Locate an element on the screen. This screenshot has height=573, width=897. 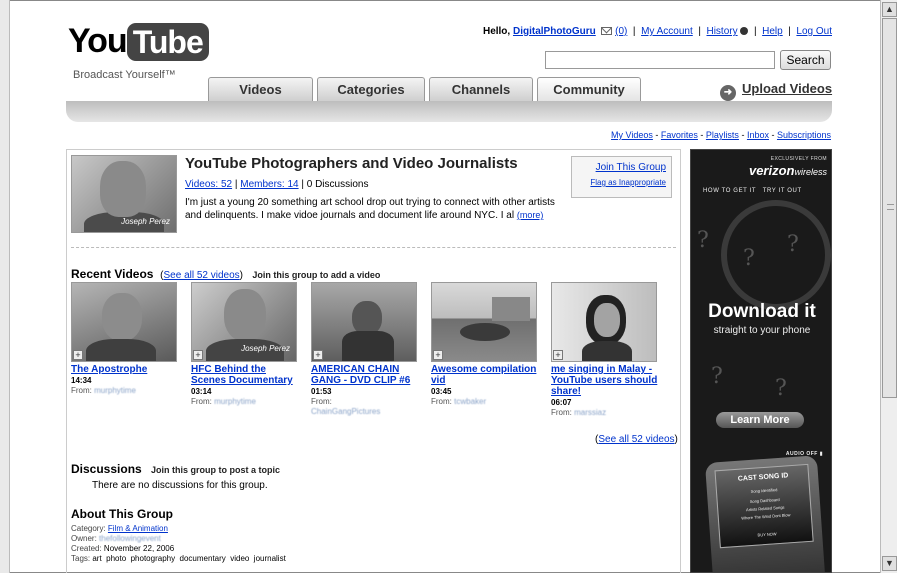
scroll-down-icon: ▼ is located at coordinates (889, 563).